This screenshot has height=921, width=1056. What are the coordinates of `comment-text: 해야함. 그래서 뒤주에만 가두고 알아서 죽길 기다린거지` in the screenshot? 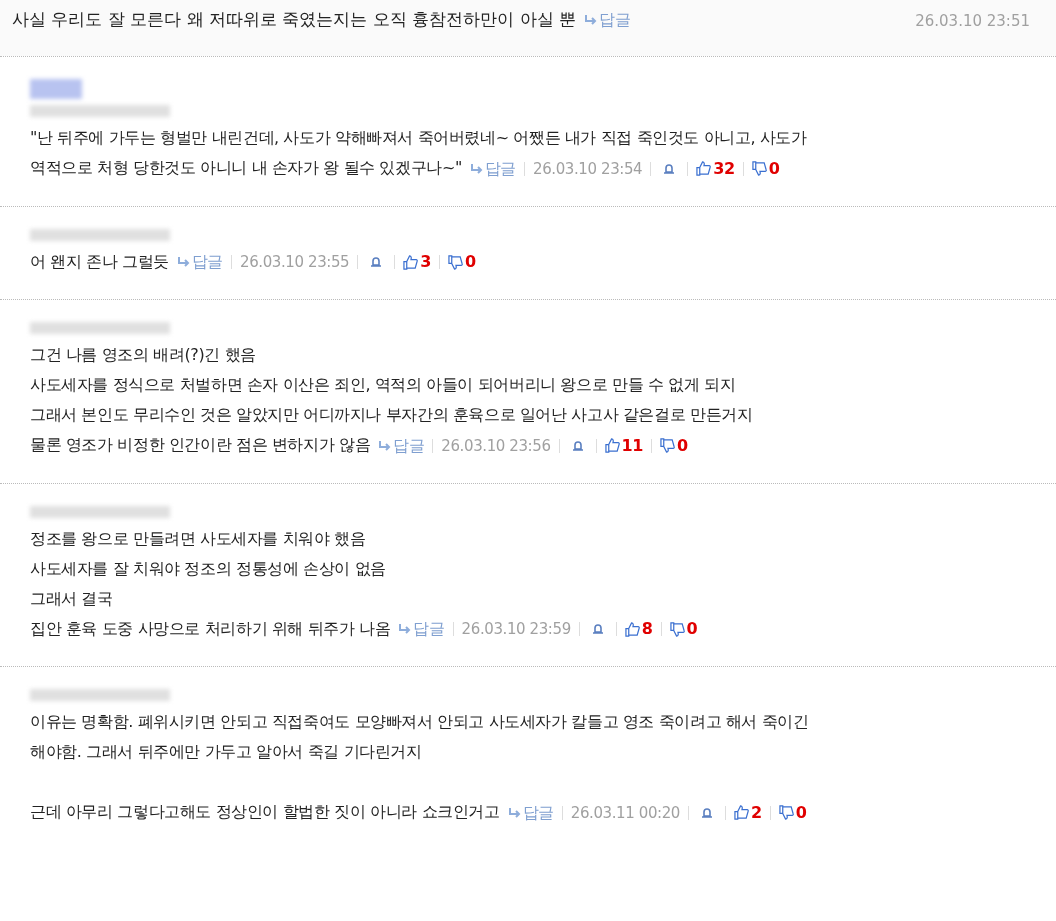 It's located at (226, 751).